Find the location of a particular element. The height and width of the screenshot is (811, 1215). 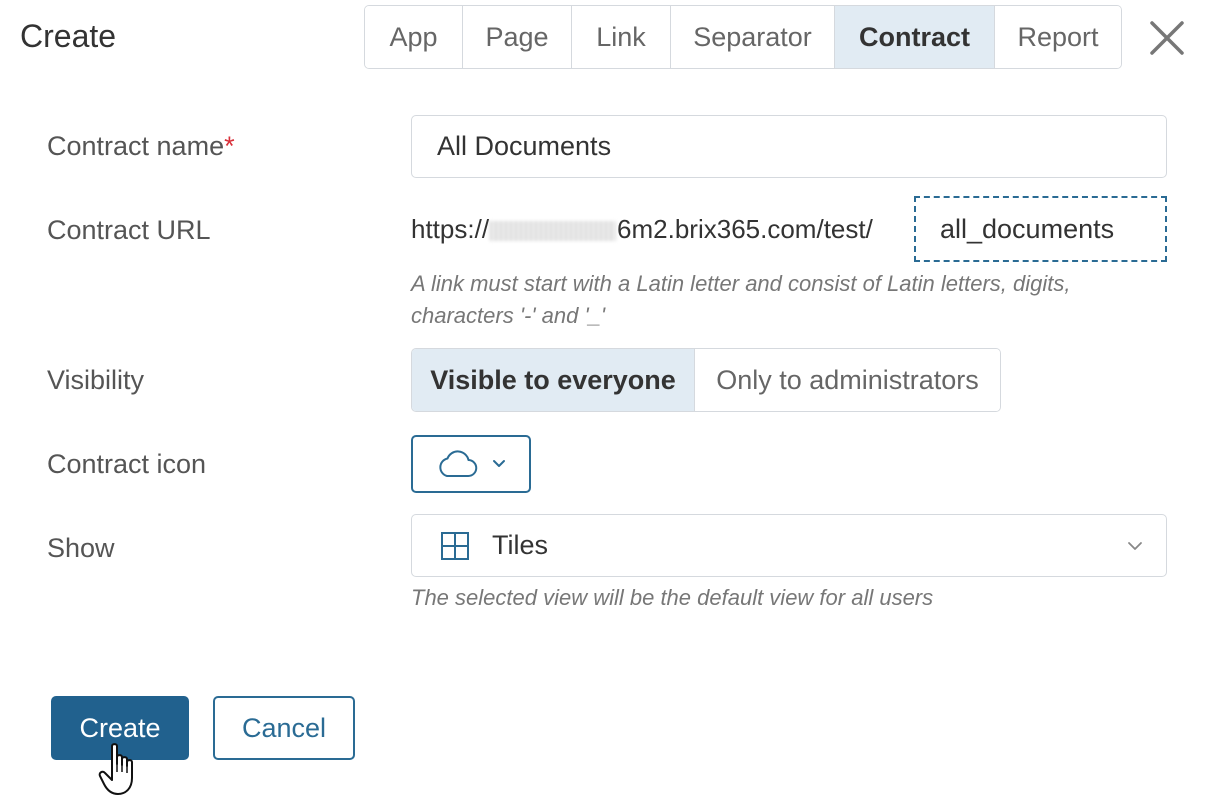

contract-url-label: Contract URL is located at coordinates (129, 230).